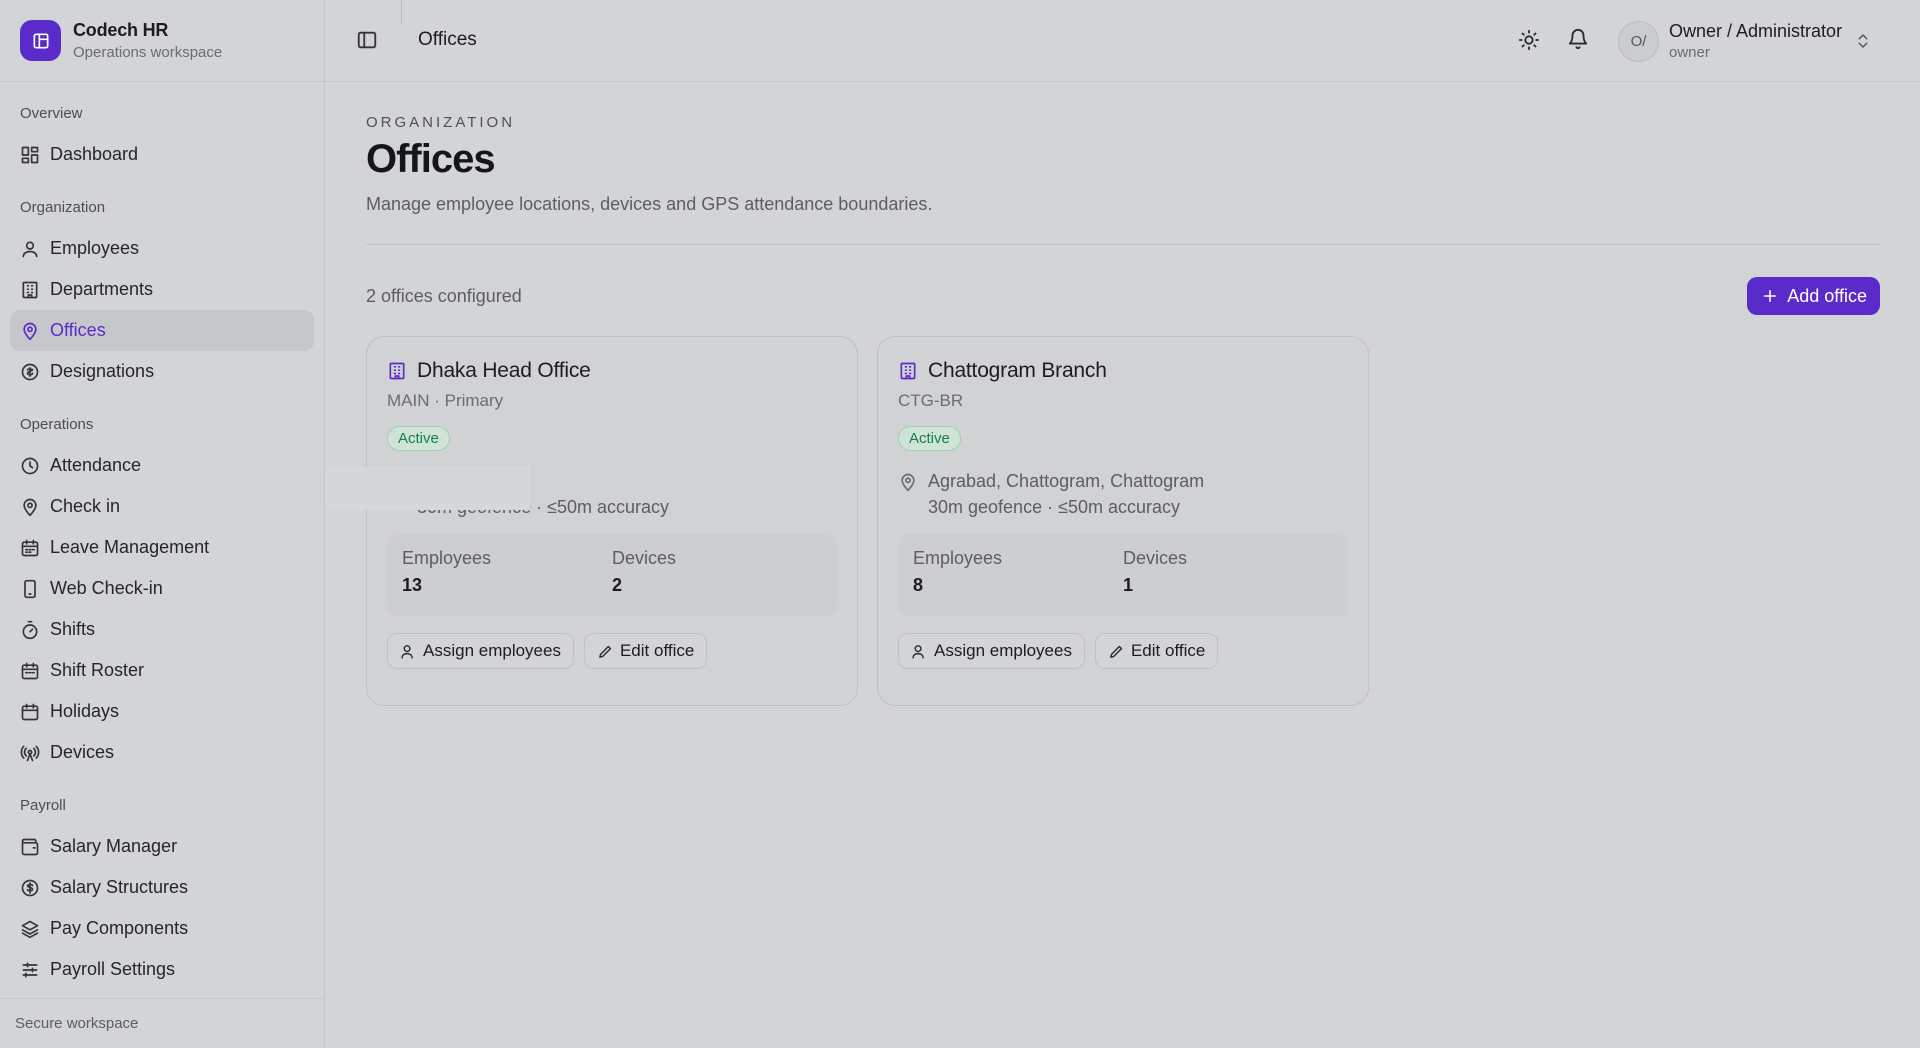 This screenshot has height=1048, width=1920. I want to click on header-divider, so click(401, 12).